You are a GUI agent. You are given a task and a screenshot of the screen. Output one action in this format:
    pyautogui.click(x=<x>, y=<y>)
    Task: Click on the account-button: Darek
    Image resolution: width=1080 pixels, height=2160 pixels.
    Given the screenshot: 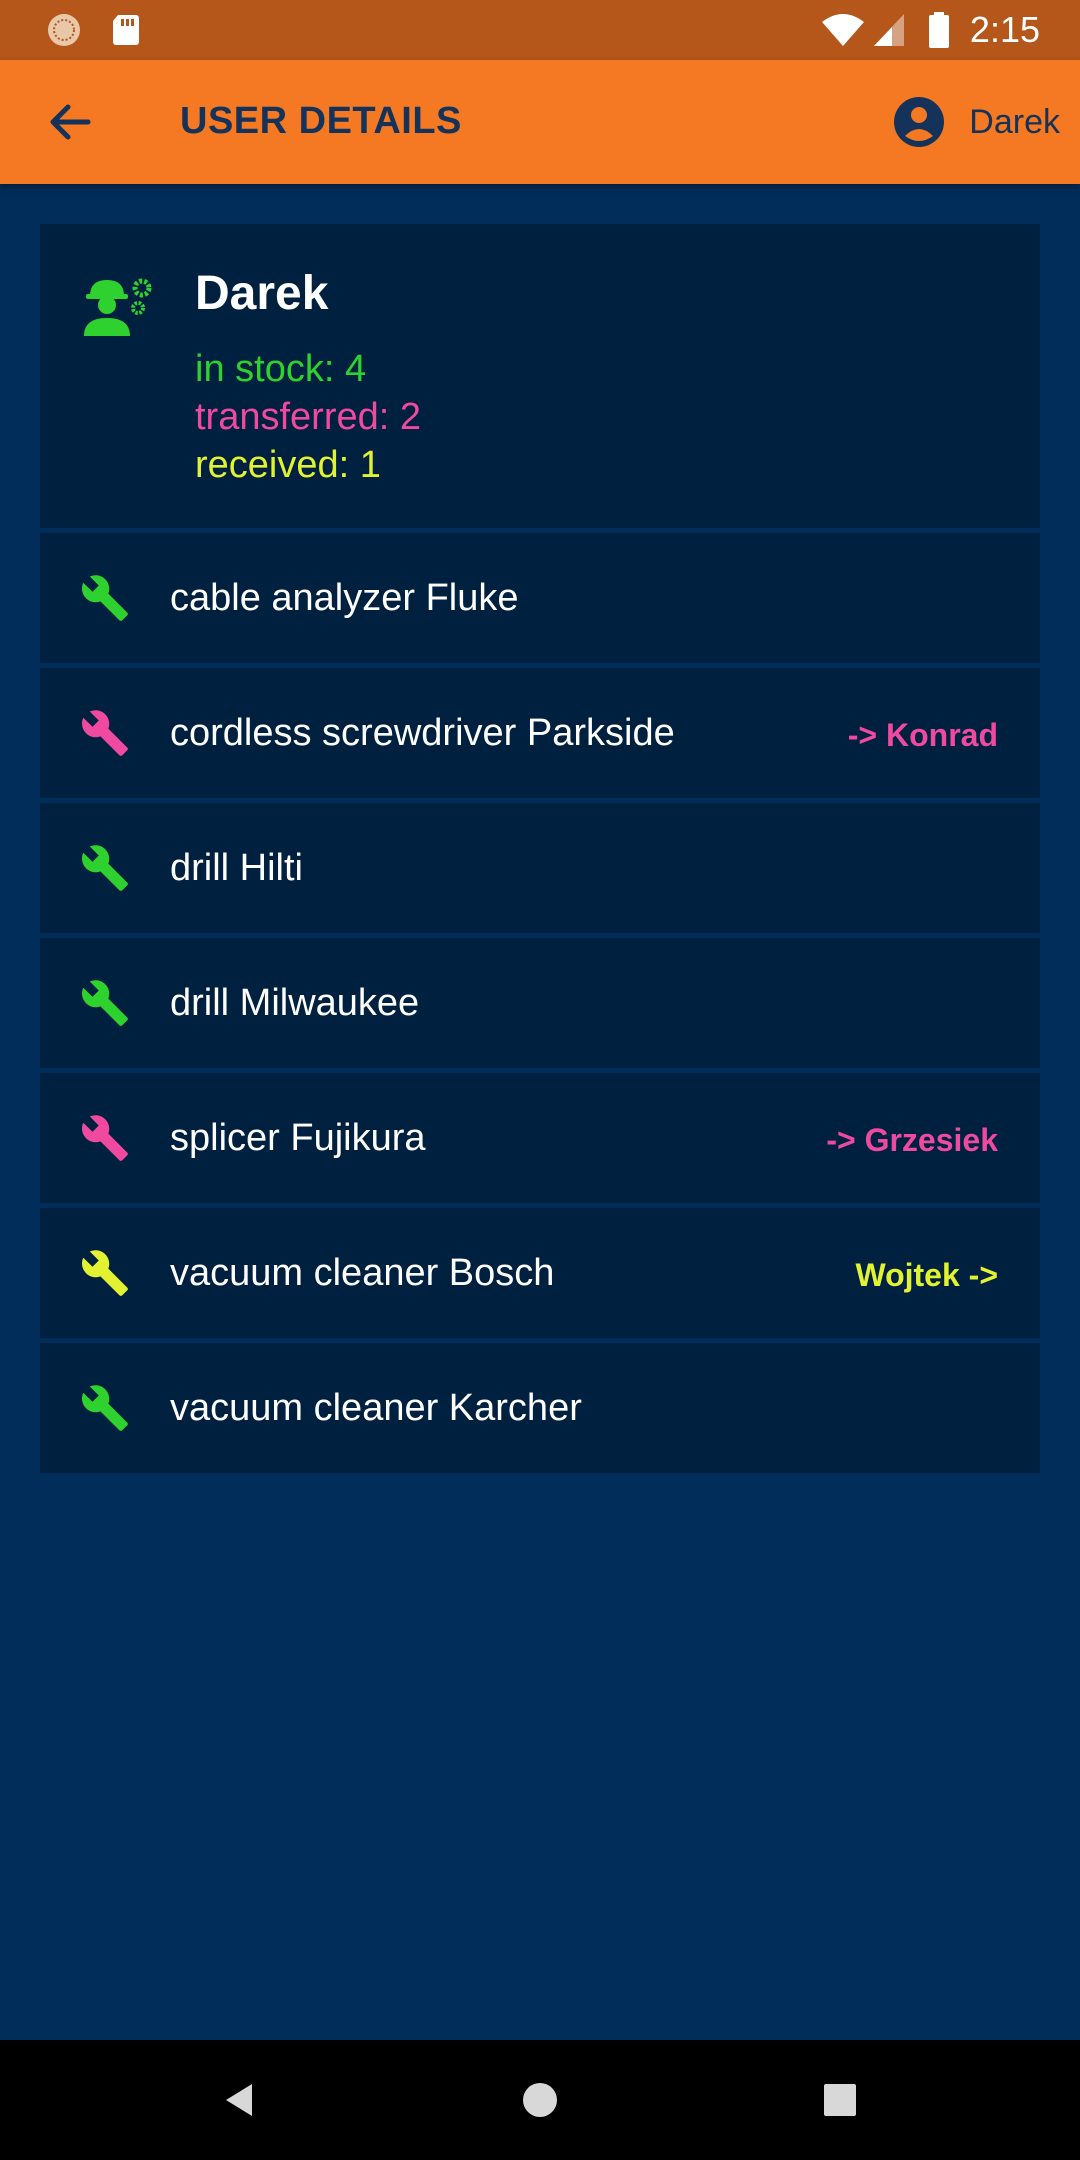 What is the action you would take?
    pyautogui.click(x=976, y=122)
    